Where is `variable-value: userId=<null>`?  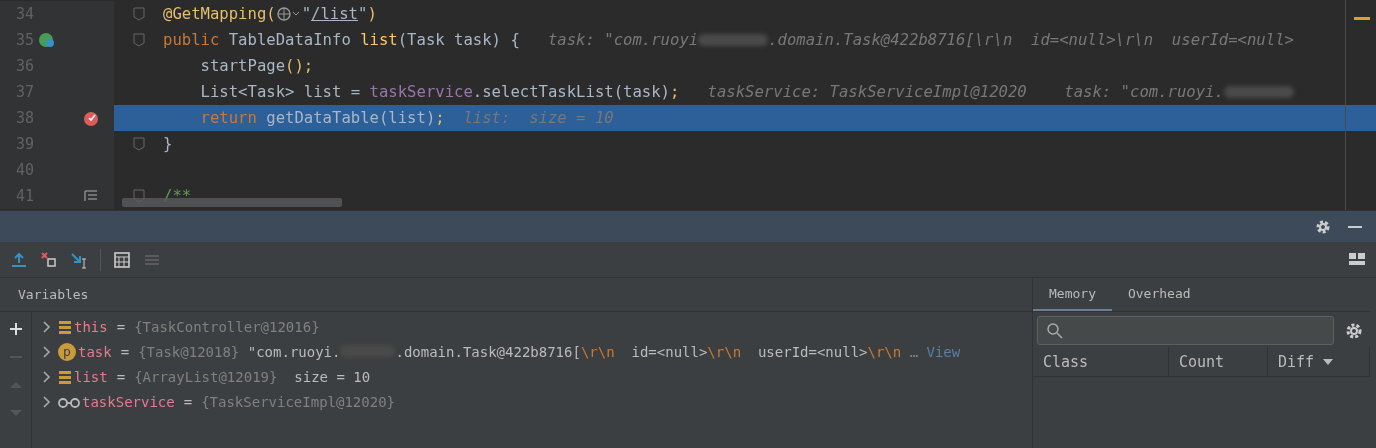
variable-value: userId=<null> is located at coordinates (812, 351).